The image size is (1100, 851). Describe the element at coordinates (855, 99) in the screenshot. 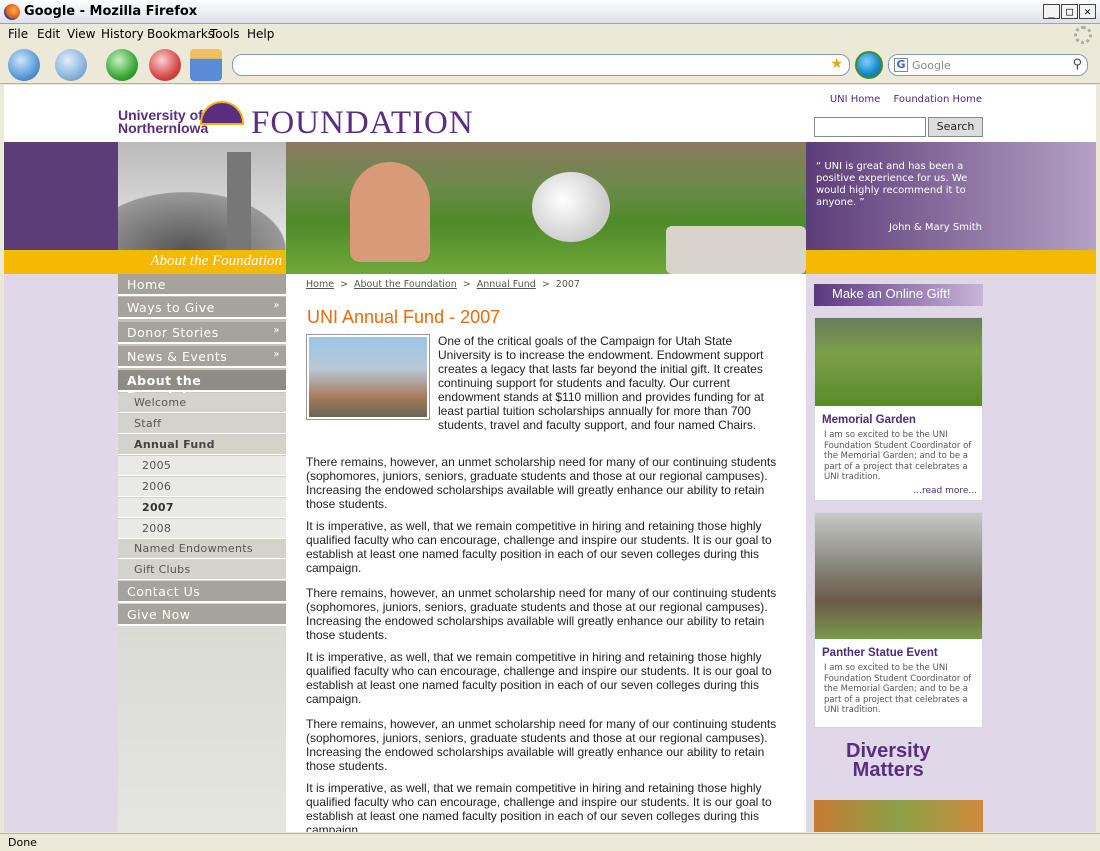

I see `uni-home-link: UNI Home` at that location.